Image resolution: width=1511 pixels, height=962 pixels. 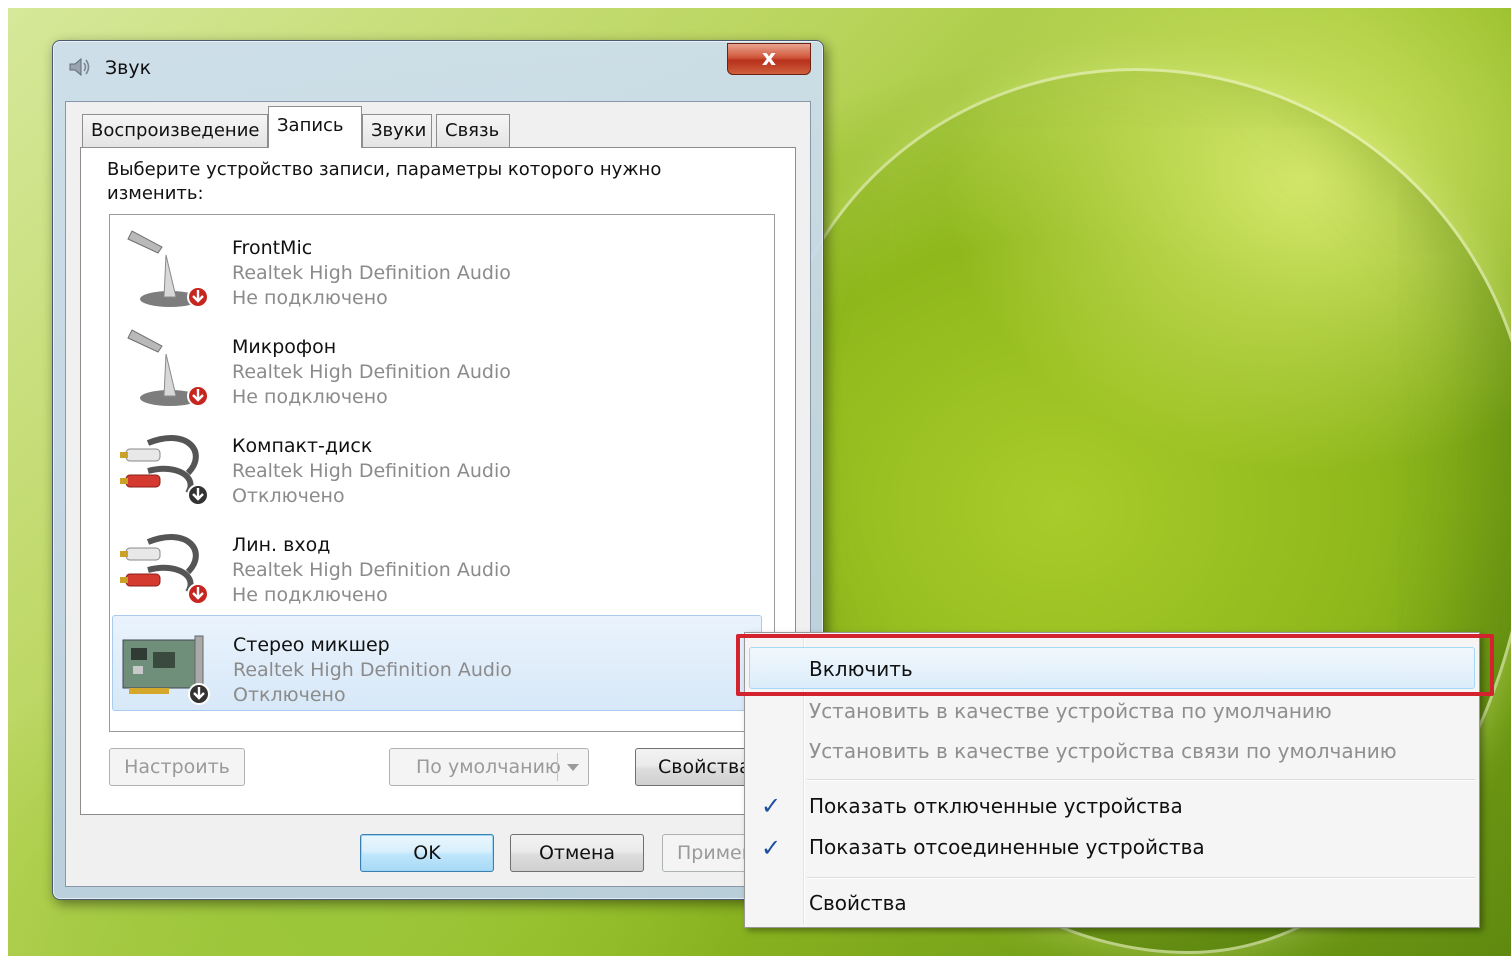 I want to click on device-name: Стерео микшер, so click(x=311, y=645).